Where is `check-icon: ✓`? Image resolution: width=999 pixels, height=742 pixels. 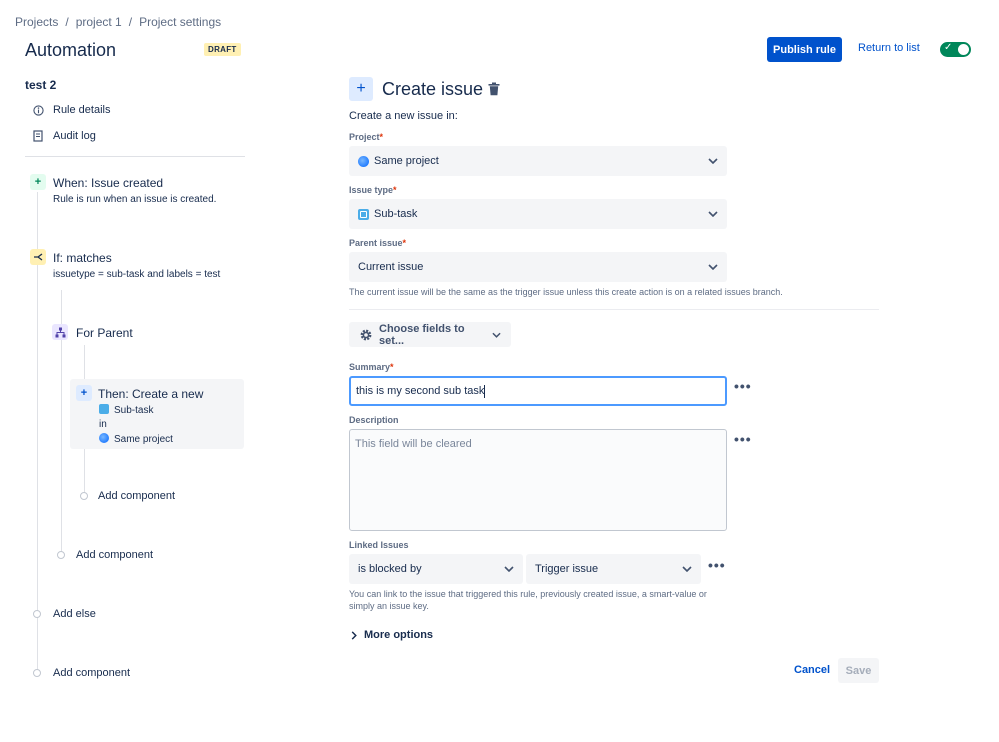 check-icon: ✓ is located at coordinates (948, 47).